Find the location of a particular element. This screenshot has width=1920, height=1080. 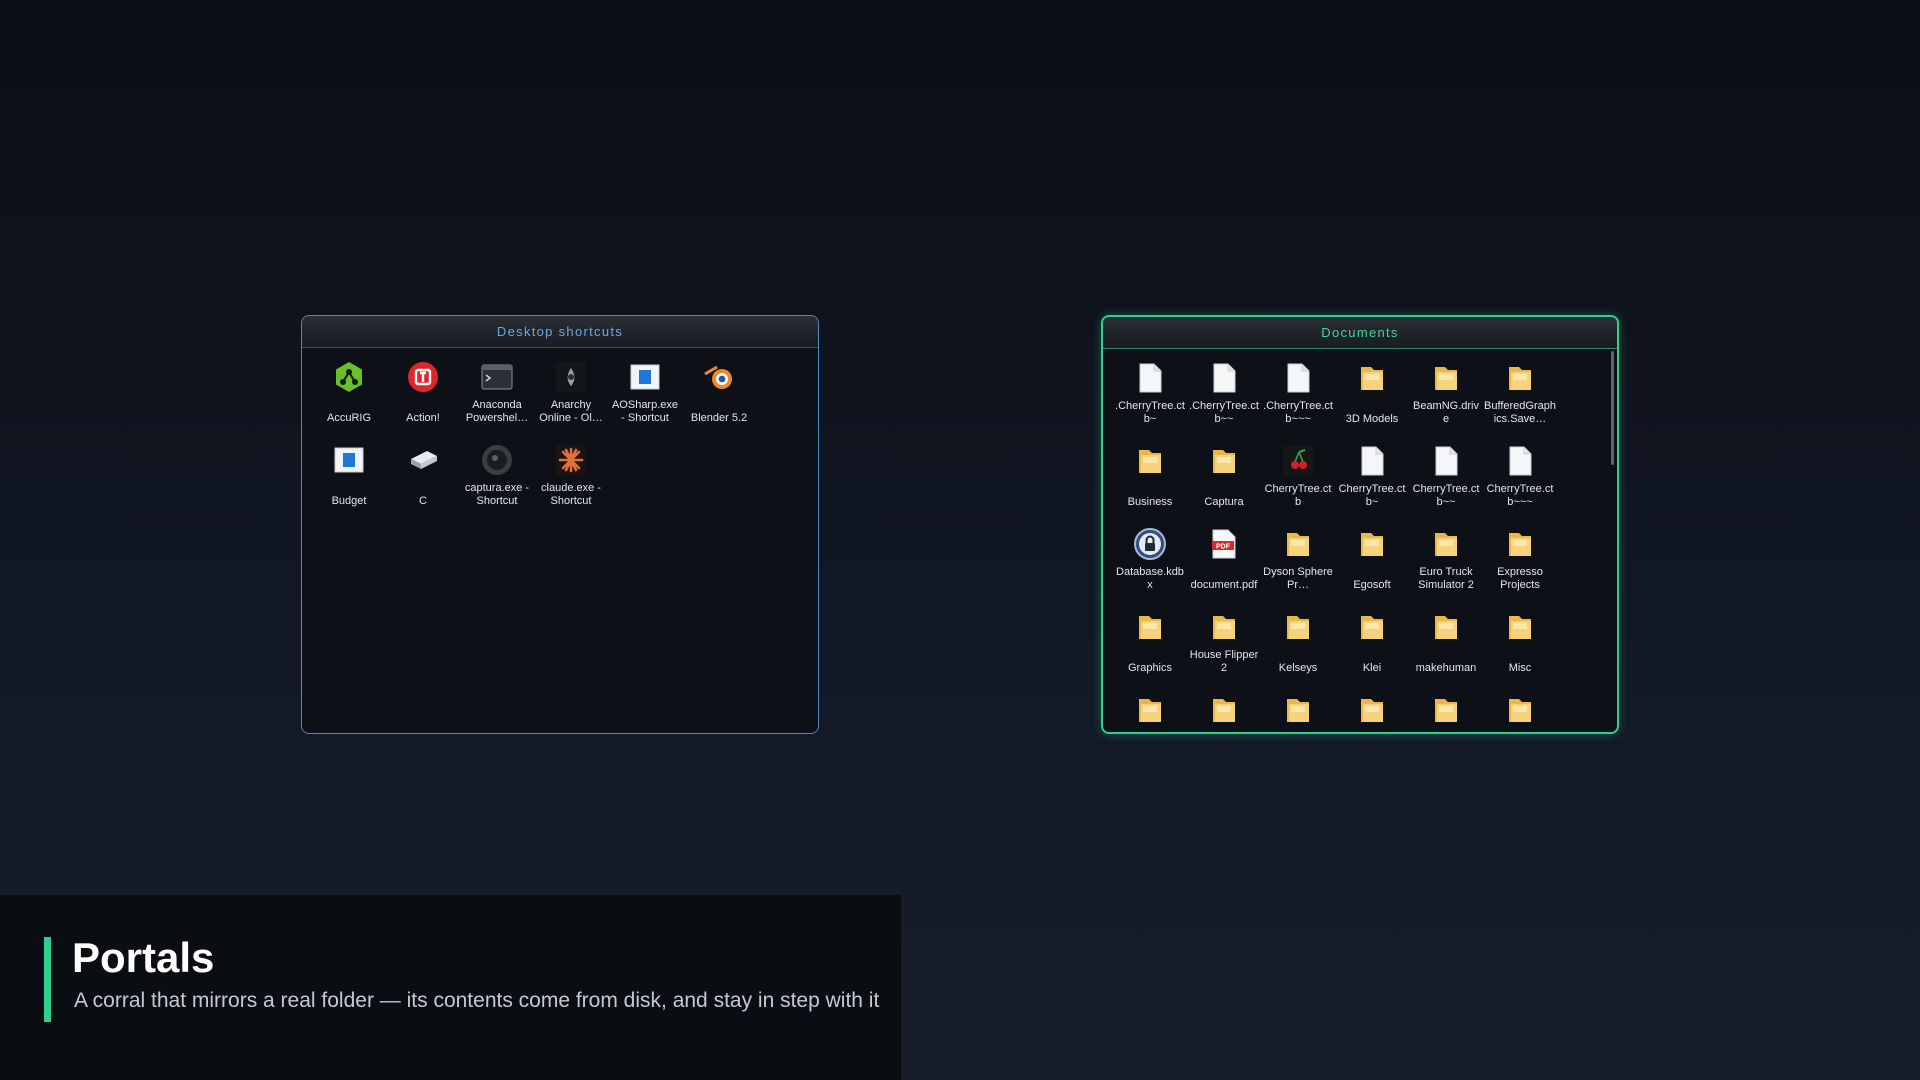

fence-item: Graphics is located at coordinates (1150, 651).